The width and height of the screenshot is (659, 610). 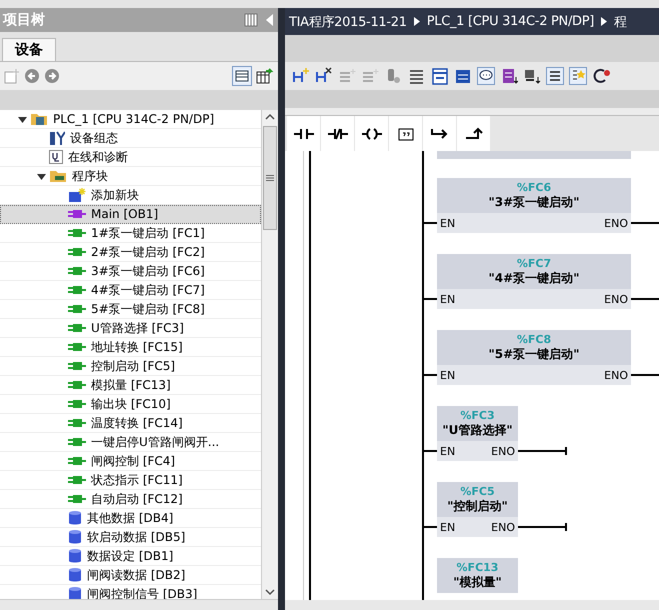 I want to click on tree-item: 其他数据 [DB4], so click(x=130, y=518).